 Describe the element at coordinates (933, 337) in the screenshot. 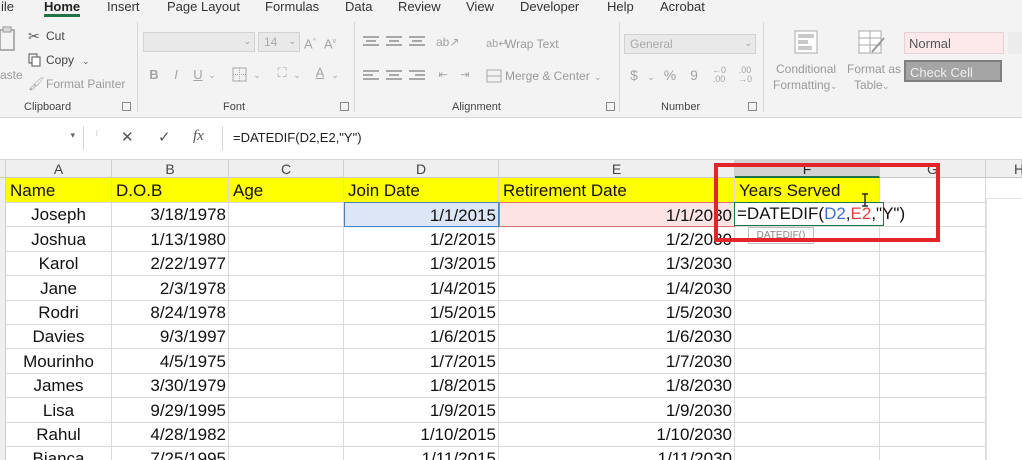

I see `cell-g7` at that location.